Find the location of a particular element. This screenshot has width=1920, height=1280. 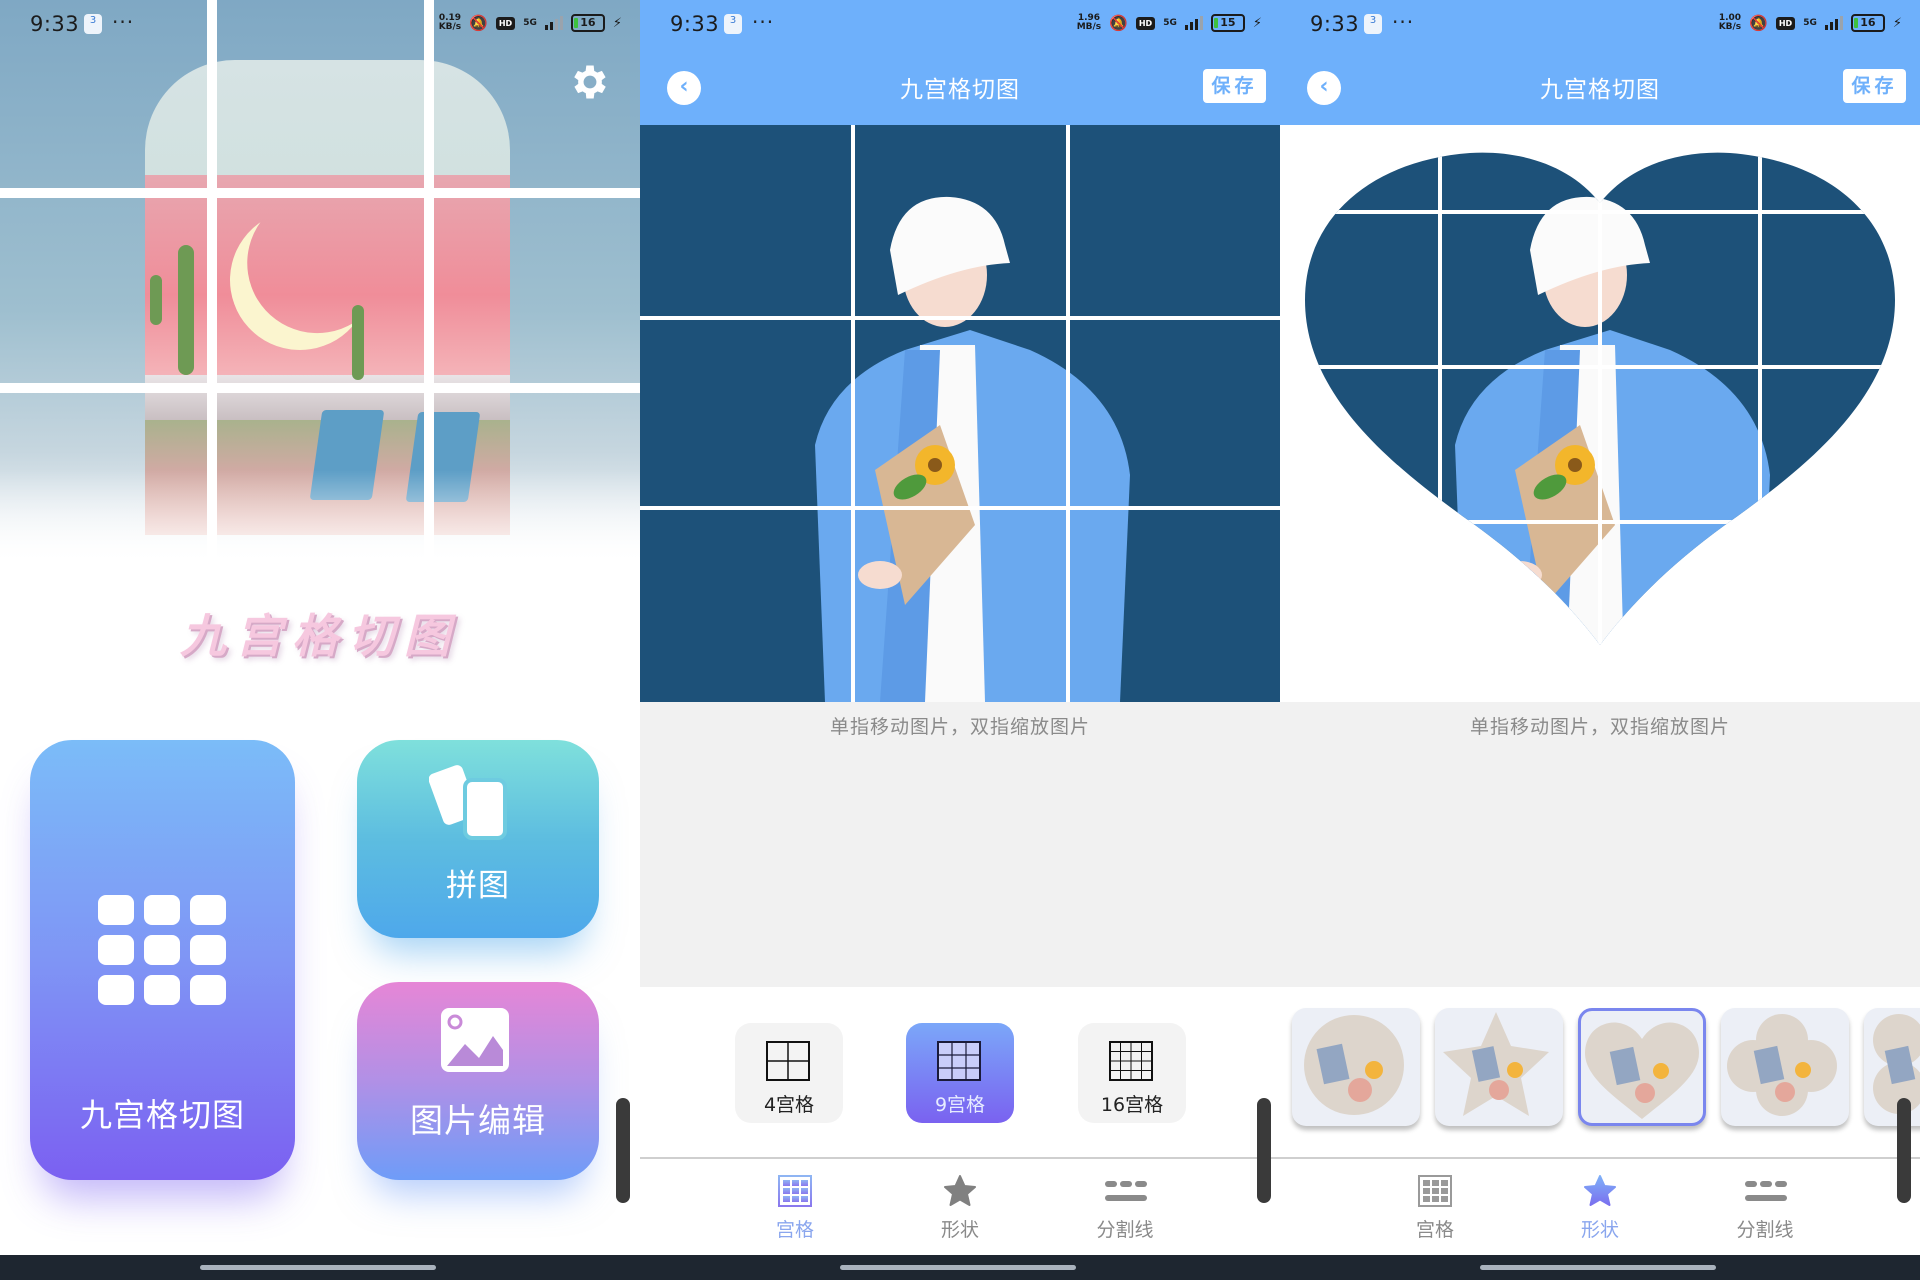

heart-shape-icon is located at coordinates (1642, 1070).